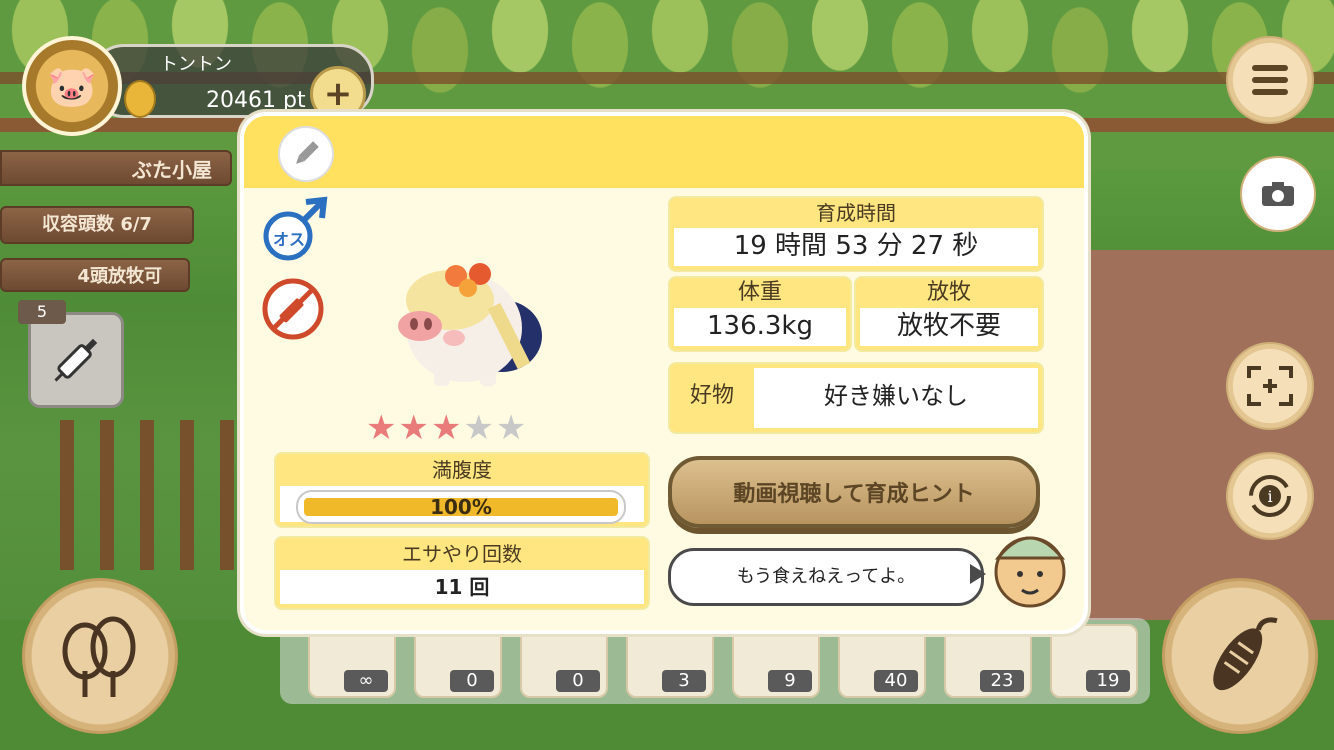 Image resolution: width=1334 pixels, height=750 pixels. I want to click on grazing-value: 放牧不要, so click(949, 327).